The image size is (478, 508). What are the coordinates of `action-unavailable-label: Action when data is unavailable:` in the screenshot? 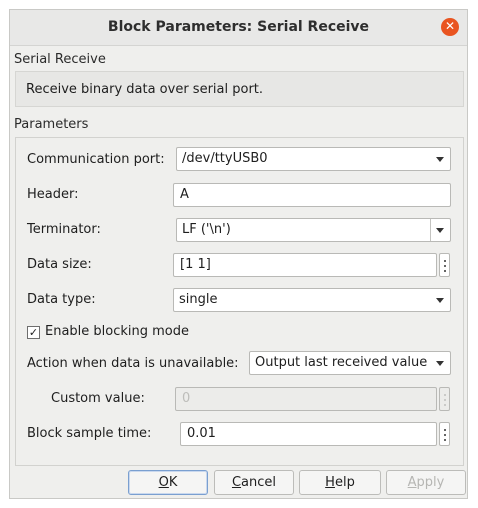 It's located at (133, 363).